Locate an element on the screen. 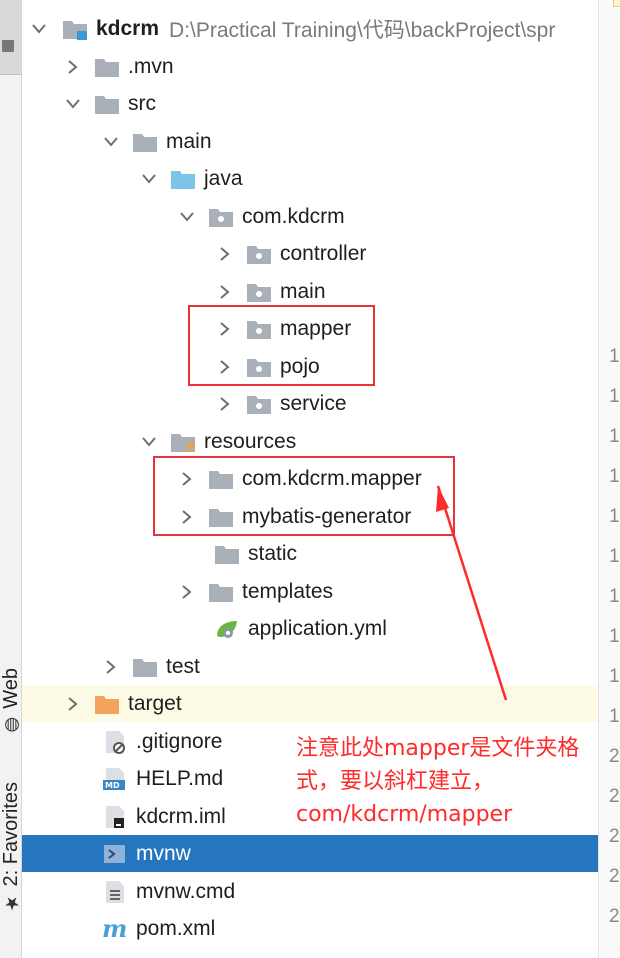 The image size is (620, 958). tree-item-mybatis-generator: mybatis-generator is located at coordinates (310, 516).